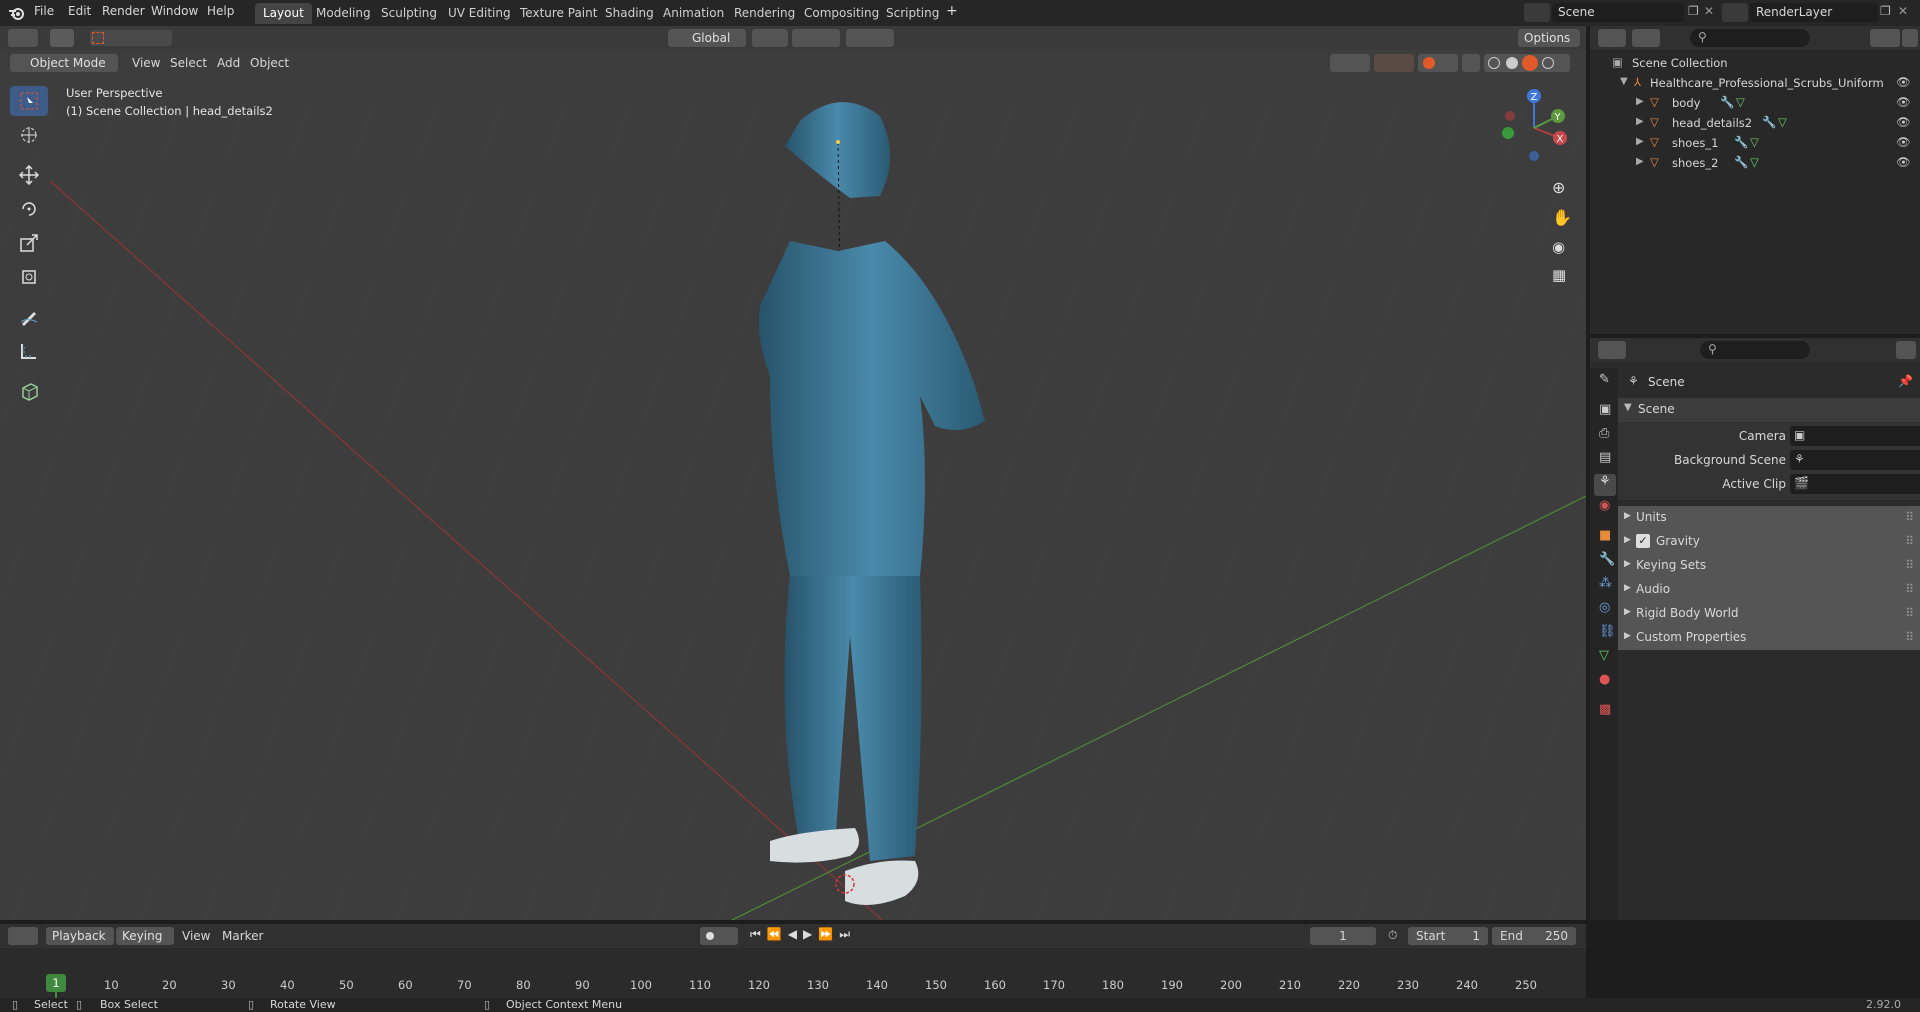  Describe the element at coordinates (1885, 38) in the screenshot. I see `filter-icon` at that location.